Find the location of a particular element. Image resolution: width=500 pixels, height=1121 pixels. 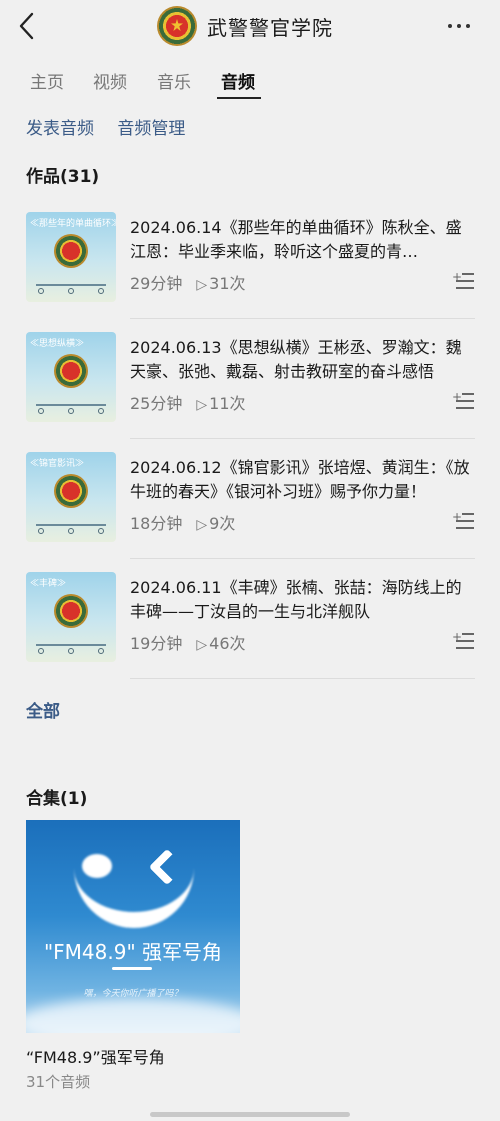

audio-meta: 29分钟 ▷ 31次 is located at coordinates (188, 282).